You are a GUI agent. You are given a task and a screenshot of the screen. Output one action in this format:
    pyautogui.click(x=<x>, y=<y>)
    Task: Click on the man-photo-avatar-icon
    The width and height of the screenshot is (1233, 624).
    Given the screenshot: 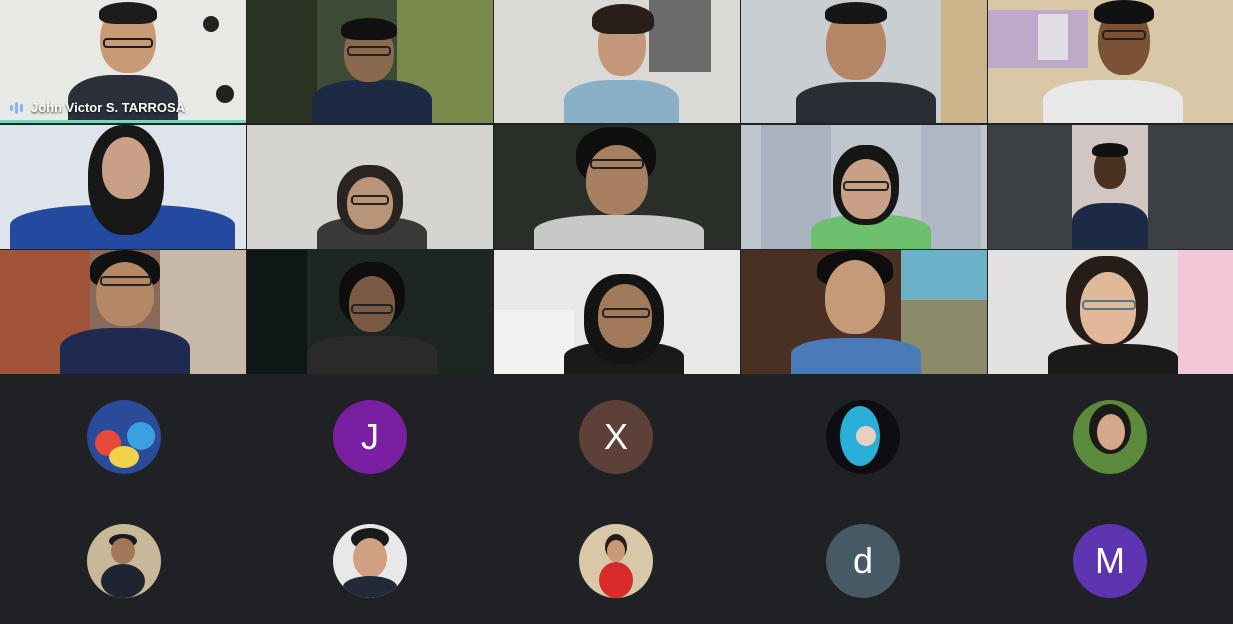 What is the action you would take?
    pyautogui.click(x=124, y=561)
    